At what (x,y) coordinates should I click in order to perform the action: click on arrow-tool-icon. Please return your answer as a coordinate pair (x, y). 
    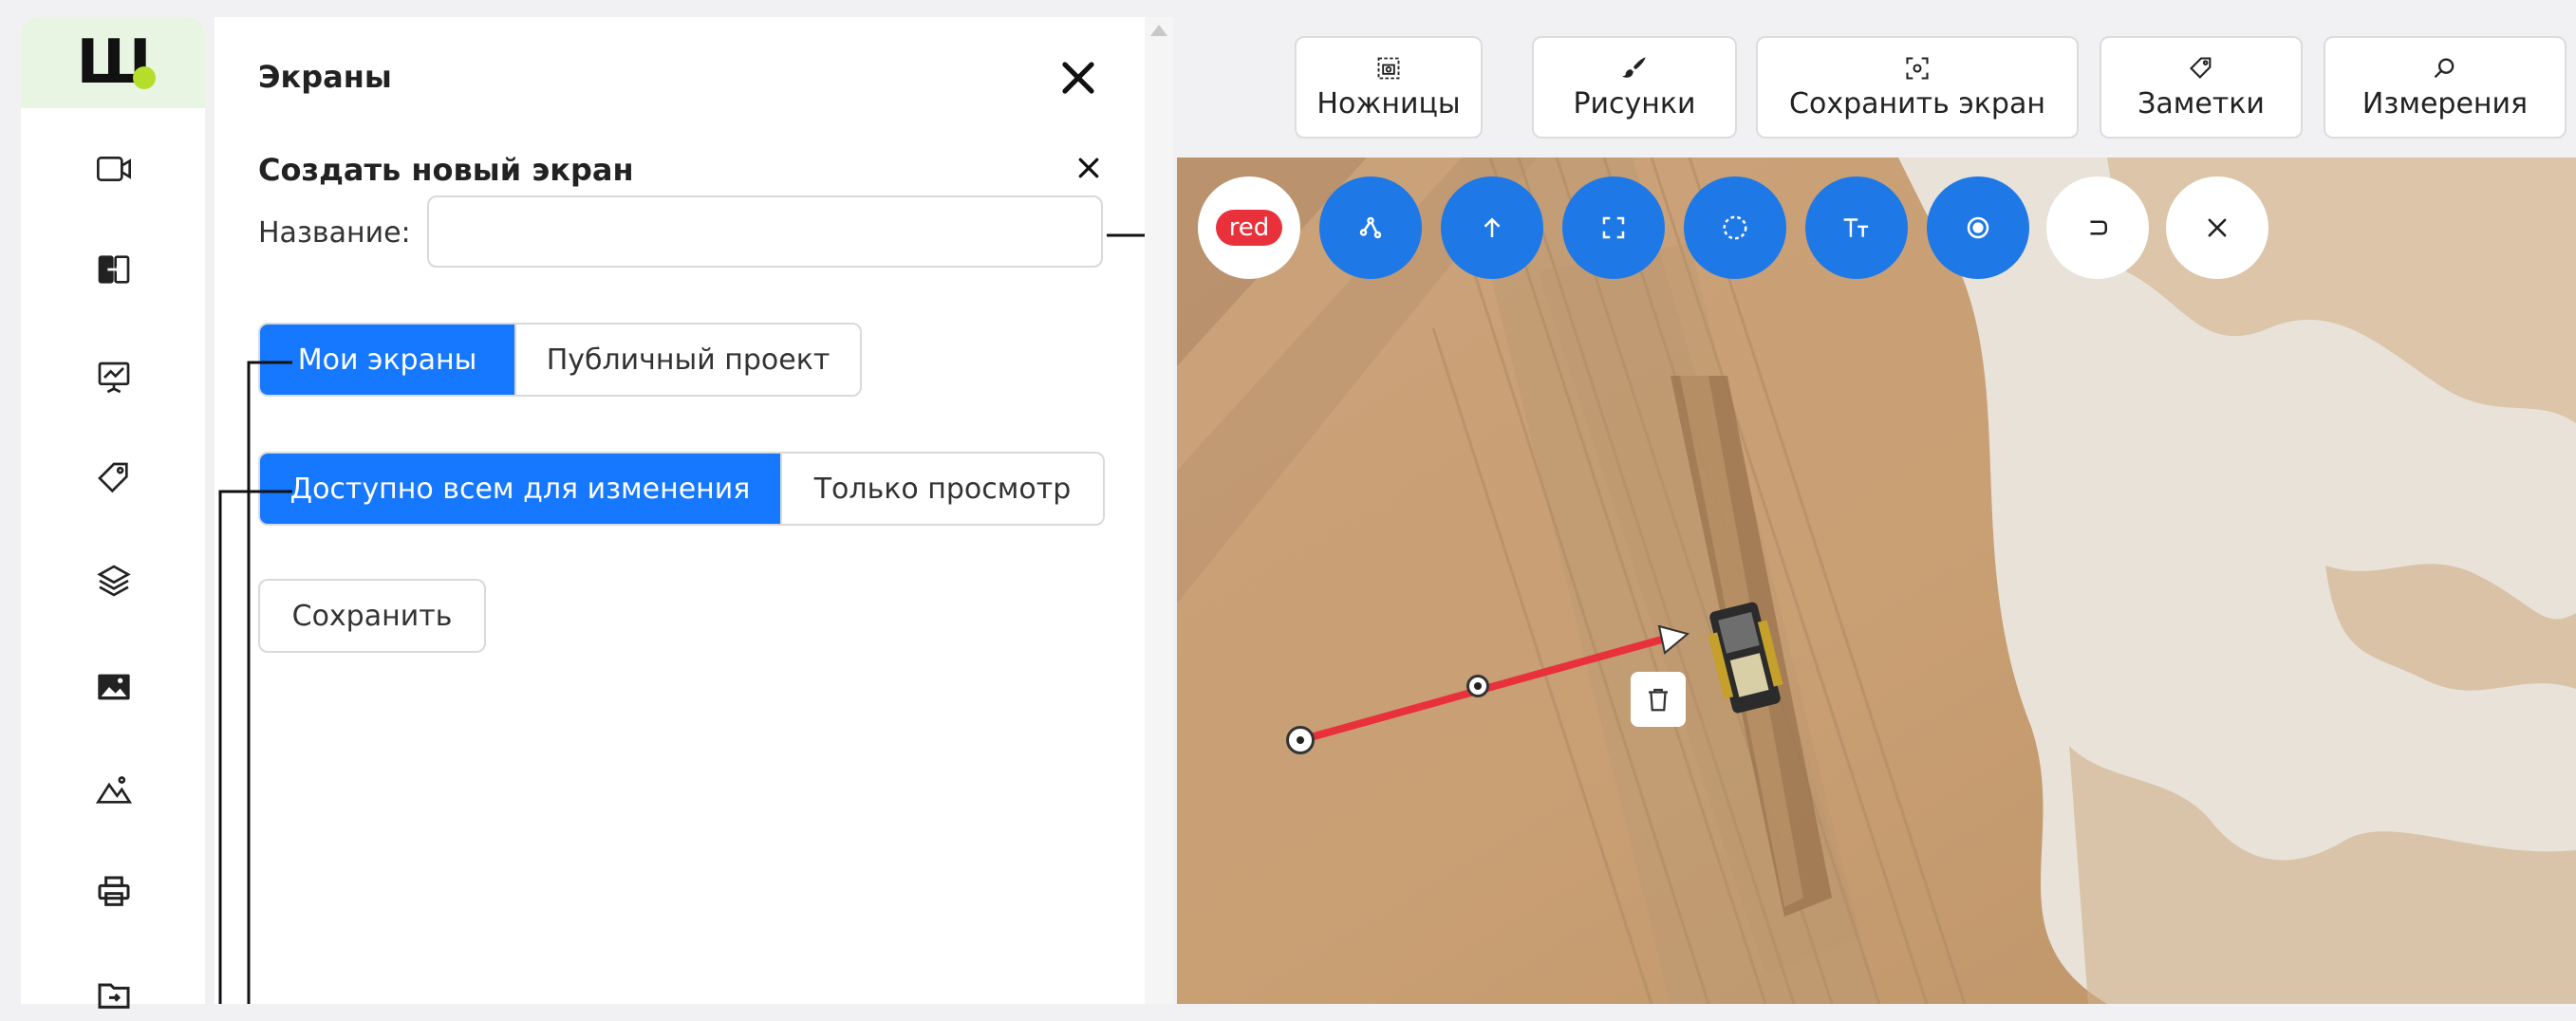
    Looking at the image, I should click on (1492, 227).